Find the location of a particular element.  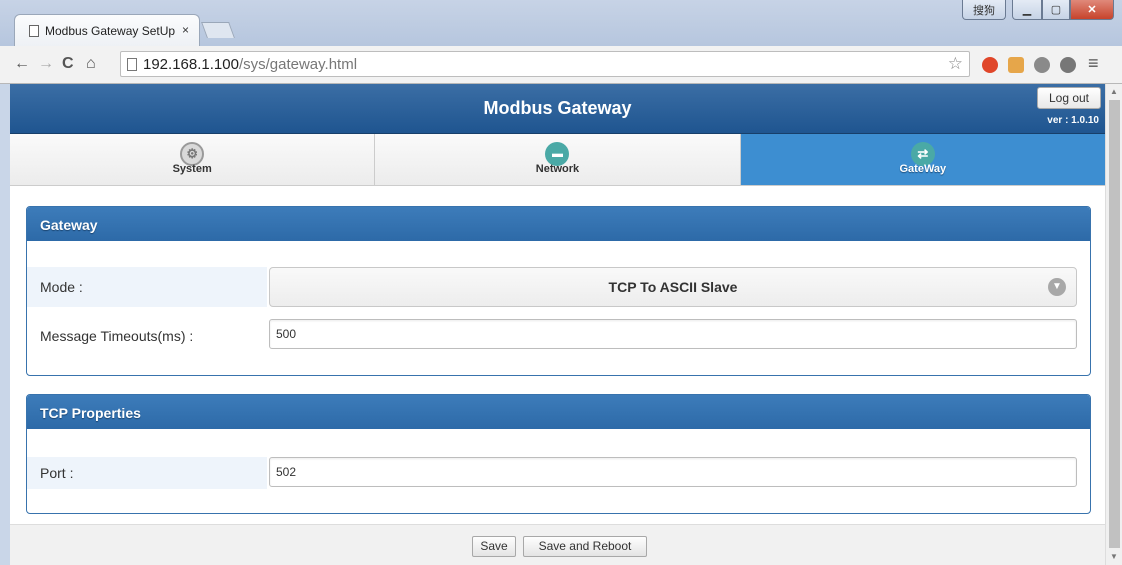

timeout-label: Message Timeouts(ms) : is located at coordinates (117, 336).